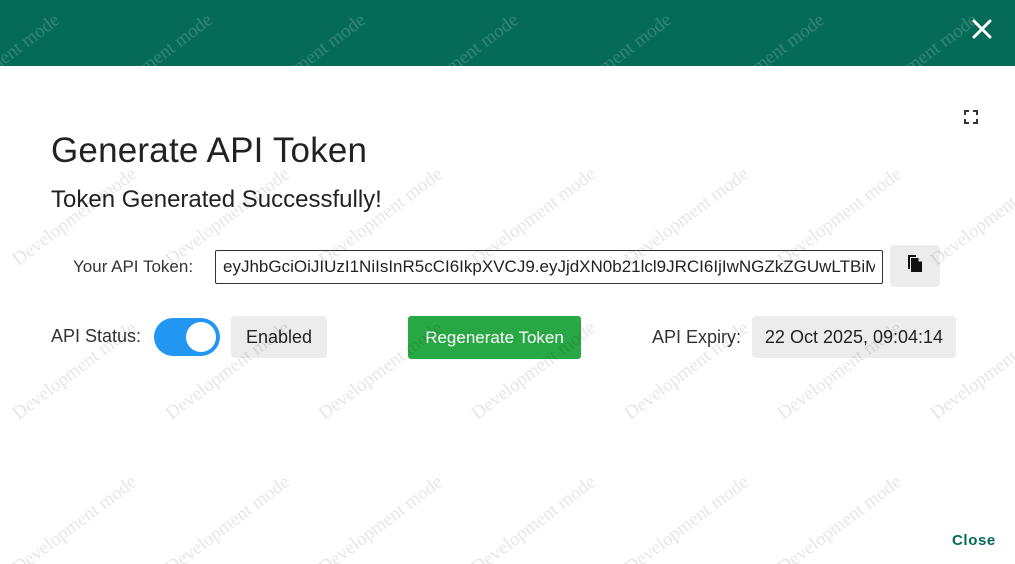 The height and width of the screenshot is (564, 1015). Describe the element at coordinates (549, 267) in the screenshot. I see `api-token-field` at that location.